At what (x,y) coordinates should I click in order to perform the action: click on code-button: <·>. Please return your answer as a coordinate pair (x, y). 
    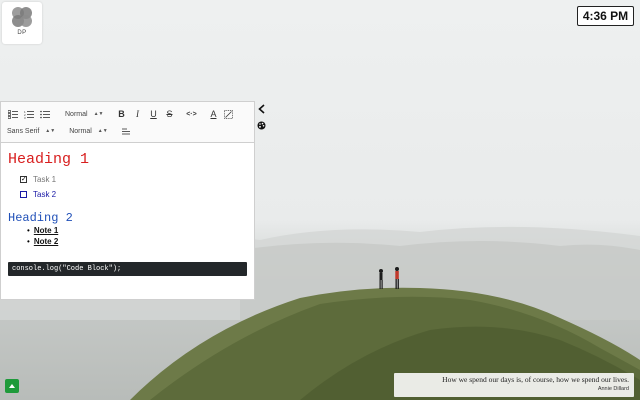
    Looking at the image, I should click on (191, 114).